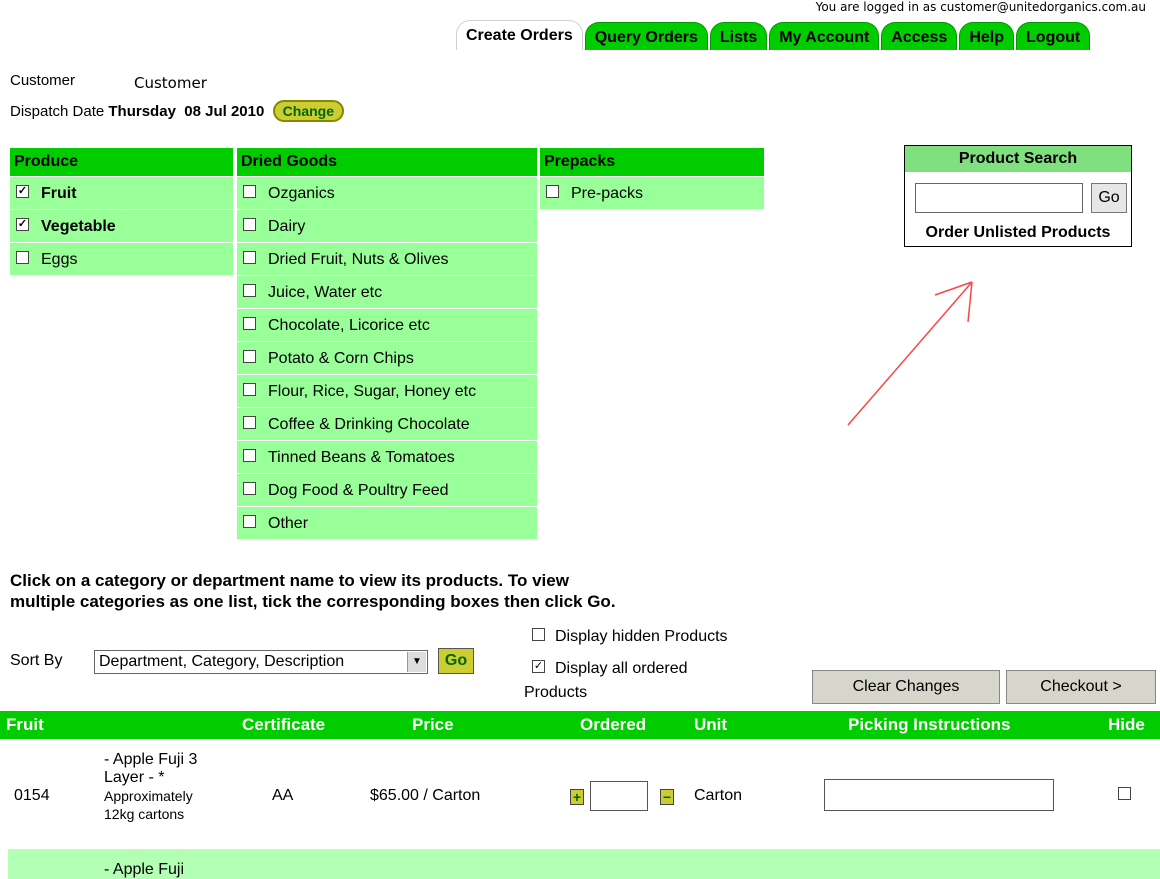 The image size is (1160, 879). Describe the element at coordinates (369, 424) in the screenshot. I see `category-label: Coffee & Drinking Chocolate` at that location.